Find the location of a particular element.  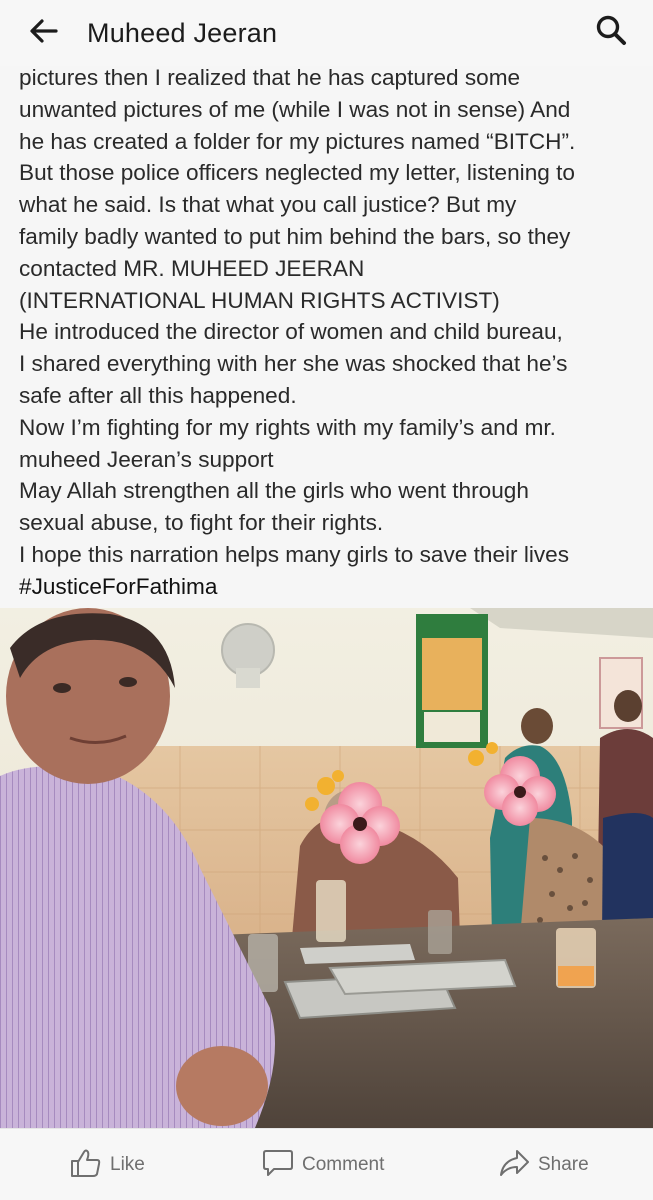

like-button: Like is located at coordinates (107, 1165).